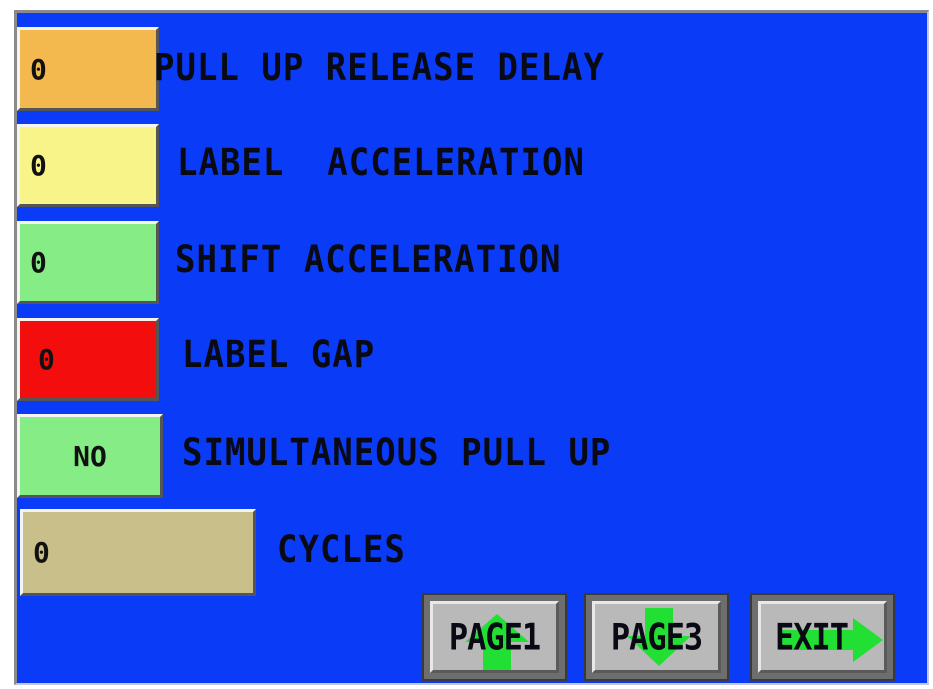 The image size is (933, 689). Describe the element at coordinates (38, 262) in the screenshot. I see `shift-acceleration-value: 0` at that location.